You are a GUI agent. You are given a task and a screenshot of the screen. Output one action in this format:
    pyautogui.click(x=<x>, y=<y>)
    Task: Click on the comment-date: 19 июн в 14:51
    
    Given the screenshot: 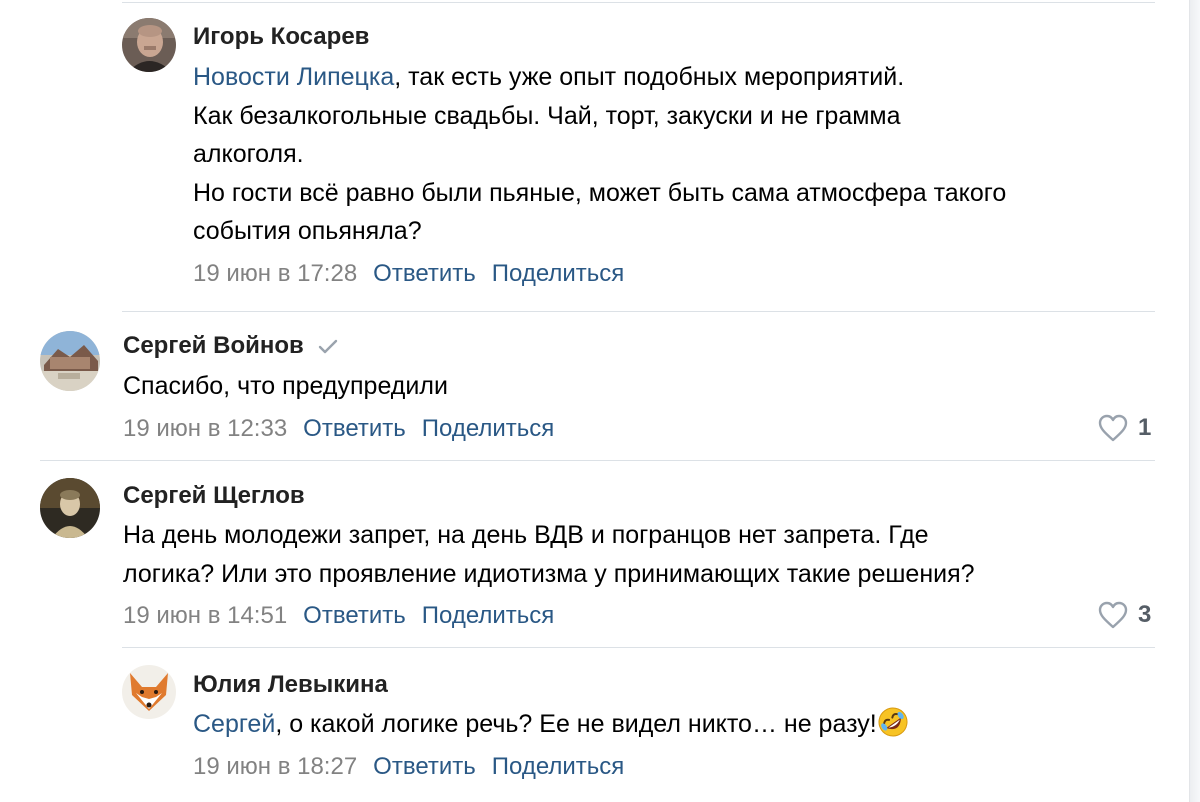 What is the action you would take?
    pyautogui.click(x=205, y=615)
    